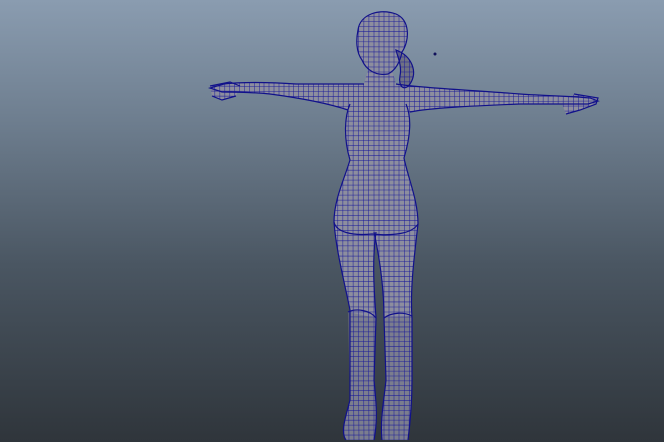 This screenshot has width=664, height=442. Describe the element at coordinates (435, 54) in the screenshot. I see `stray-vertex` at that location.